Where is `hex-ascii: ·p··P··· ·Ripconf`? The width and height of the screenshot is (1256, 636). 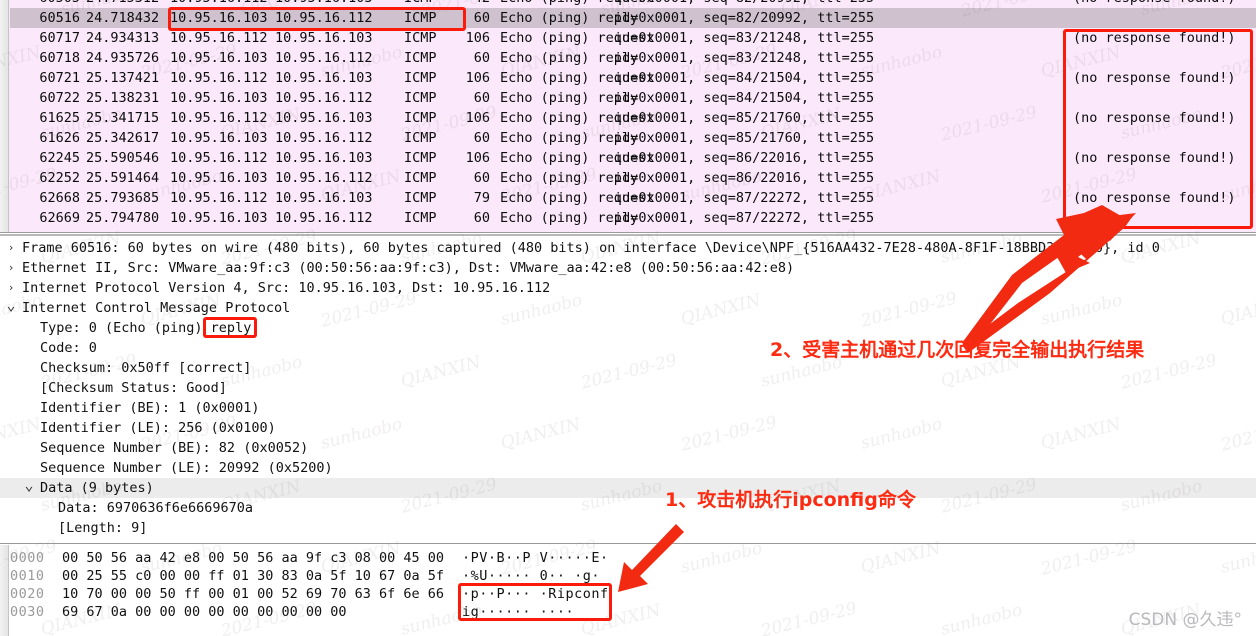 hex-ascii: ·p··P··· ·Ripconf is located at coordinates (535, 594).